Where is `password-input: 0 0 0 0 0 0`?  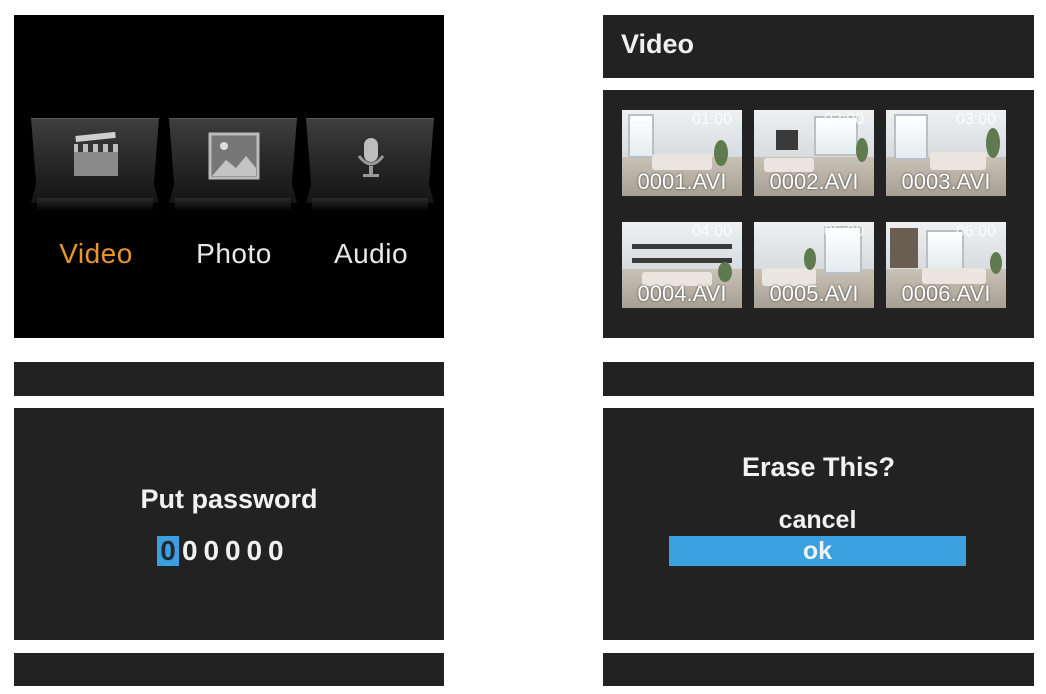 password-input: 0 0 0 0 0 0 is located at coordinates (222, 551).